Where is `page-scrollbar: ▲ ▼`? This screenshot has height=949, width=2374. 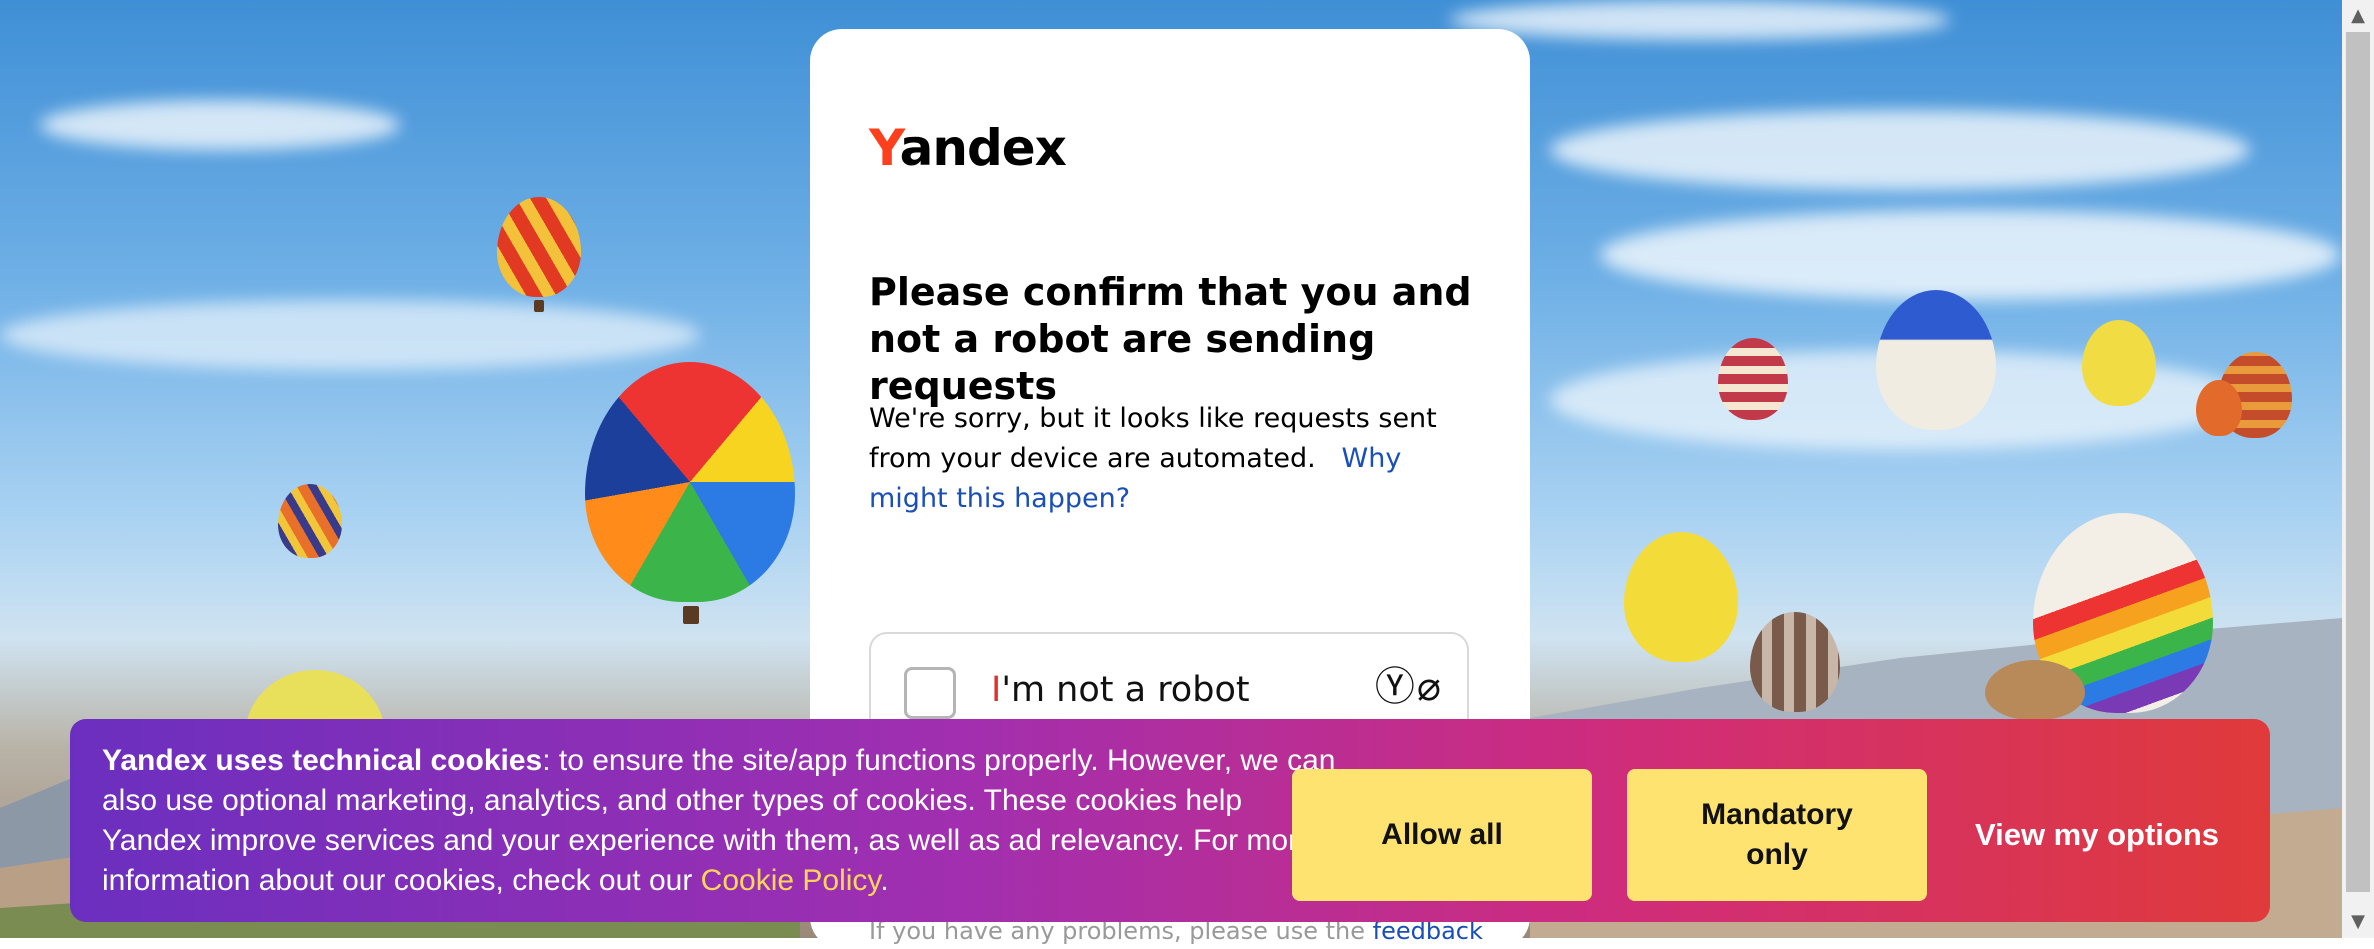
page-scrollbar: ▲ ▼ is located at coordinates (2358, 469).